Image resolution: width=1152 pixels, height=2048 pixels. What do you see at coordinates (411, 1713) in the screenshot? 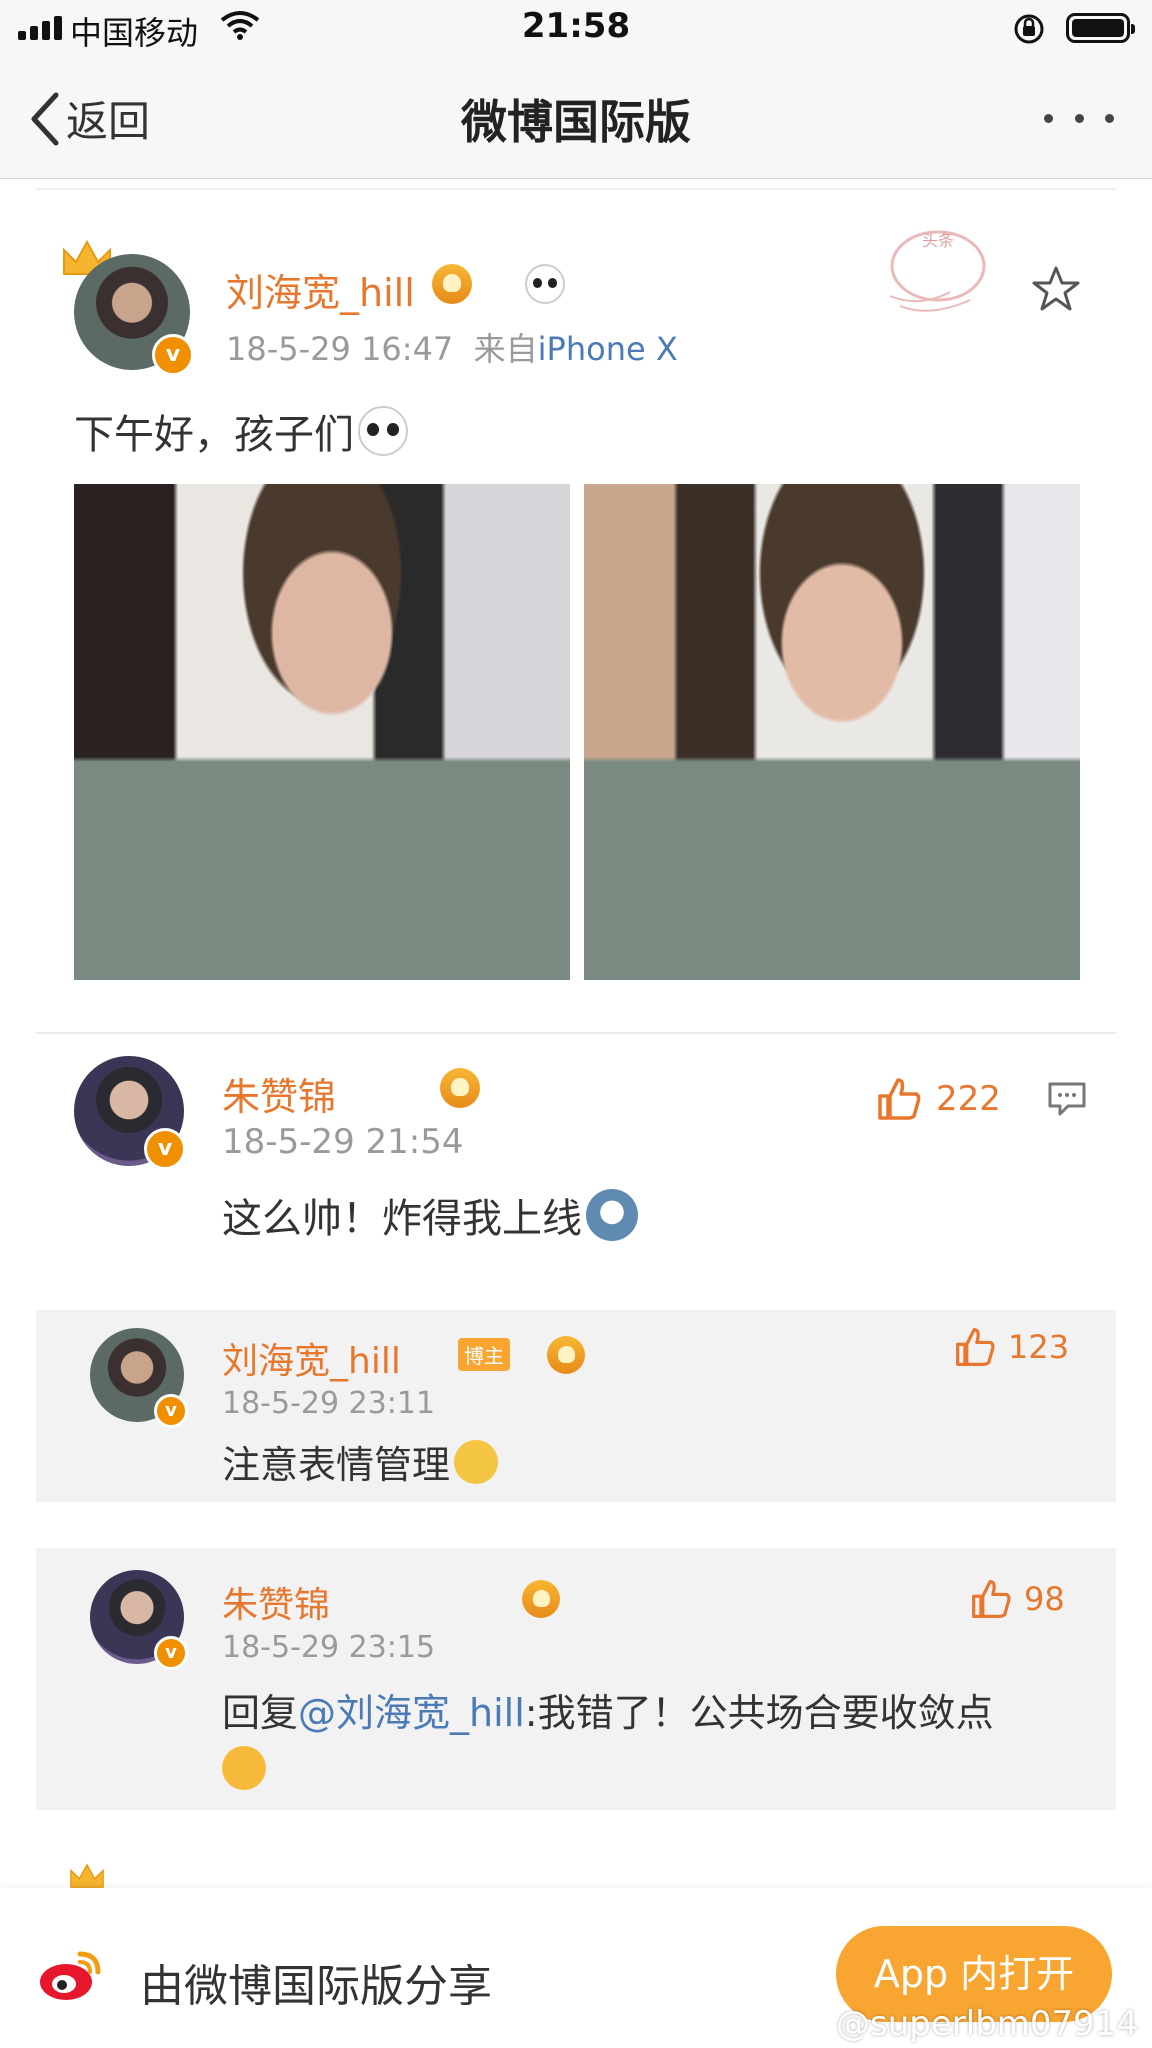
I see `reply-mention: @刘海宽_hill` at bounding box center [411, 1713].